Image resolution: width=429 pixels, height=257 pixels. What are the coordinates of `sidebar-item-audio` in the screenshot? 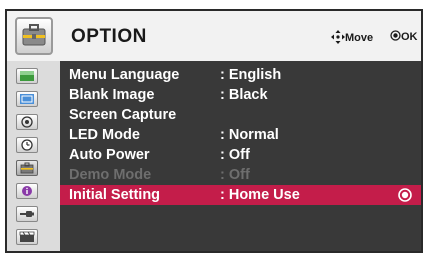 It's located at (27, 122).